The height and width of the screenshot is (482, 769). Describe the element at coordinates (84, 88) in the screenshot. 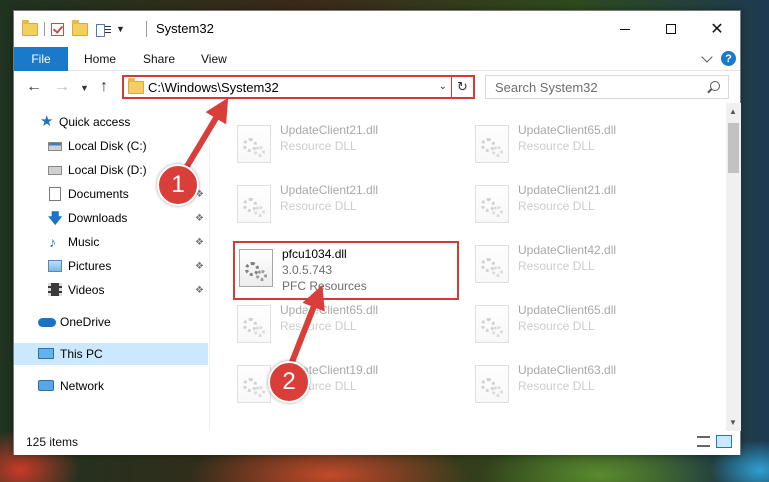

I see `recent-locations-chevron-icon: ▼` at that location.